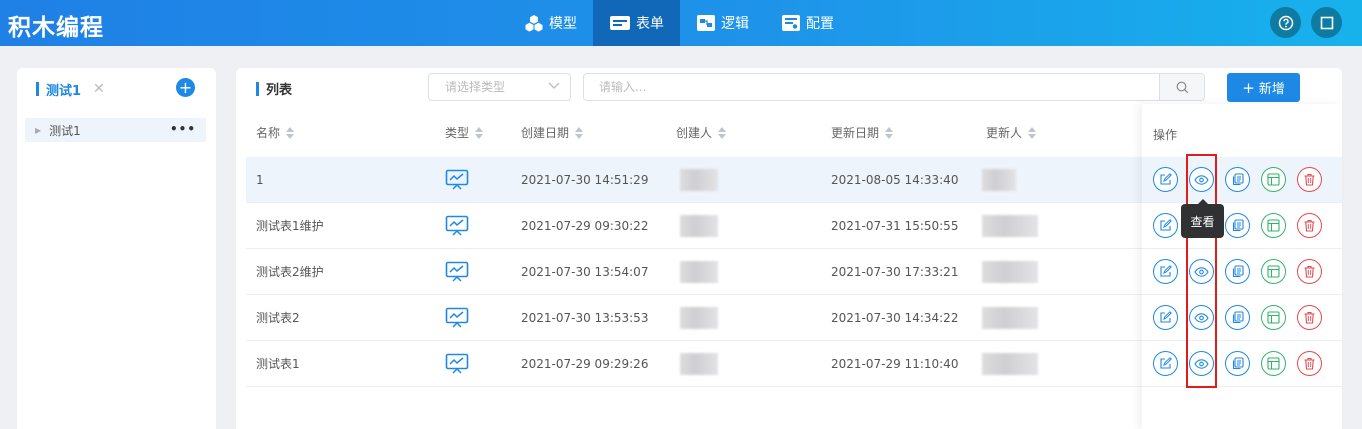  I want to click on left-tab: 测试1 ✕, so click(70, 89).